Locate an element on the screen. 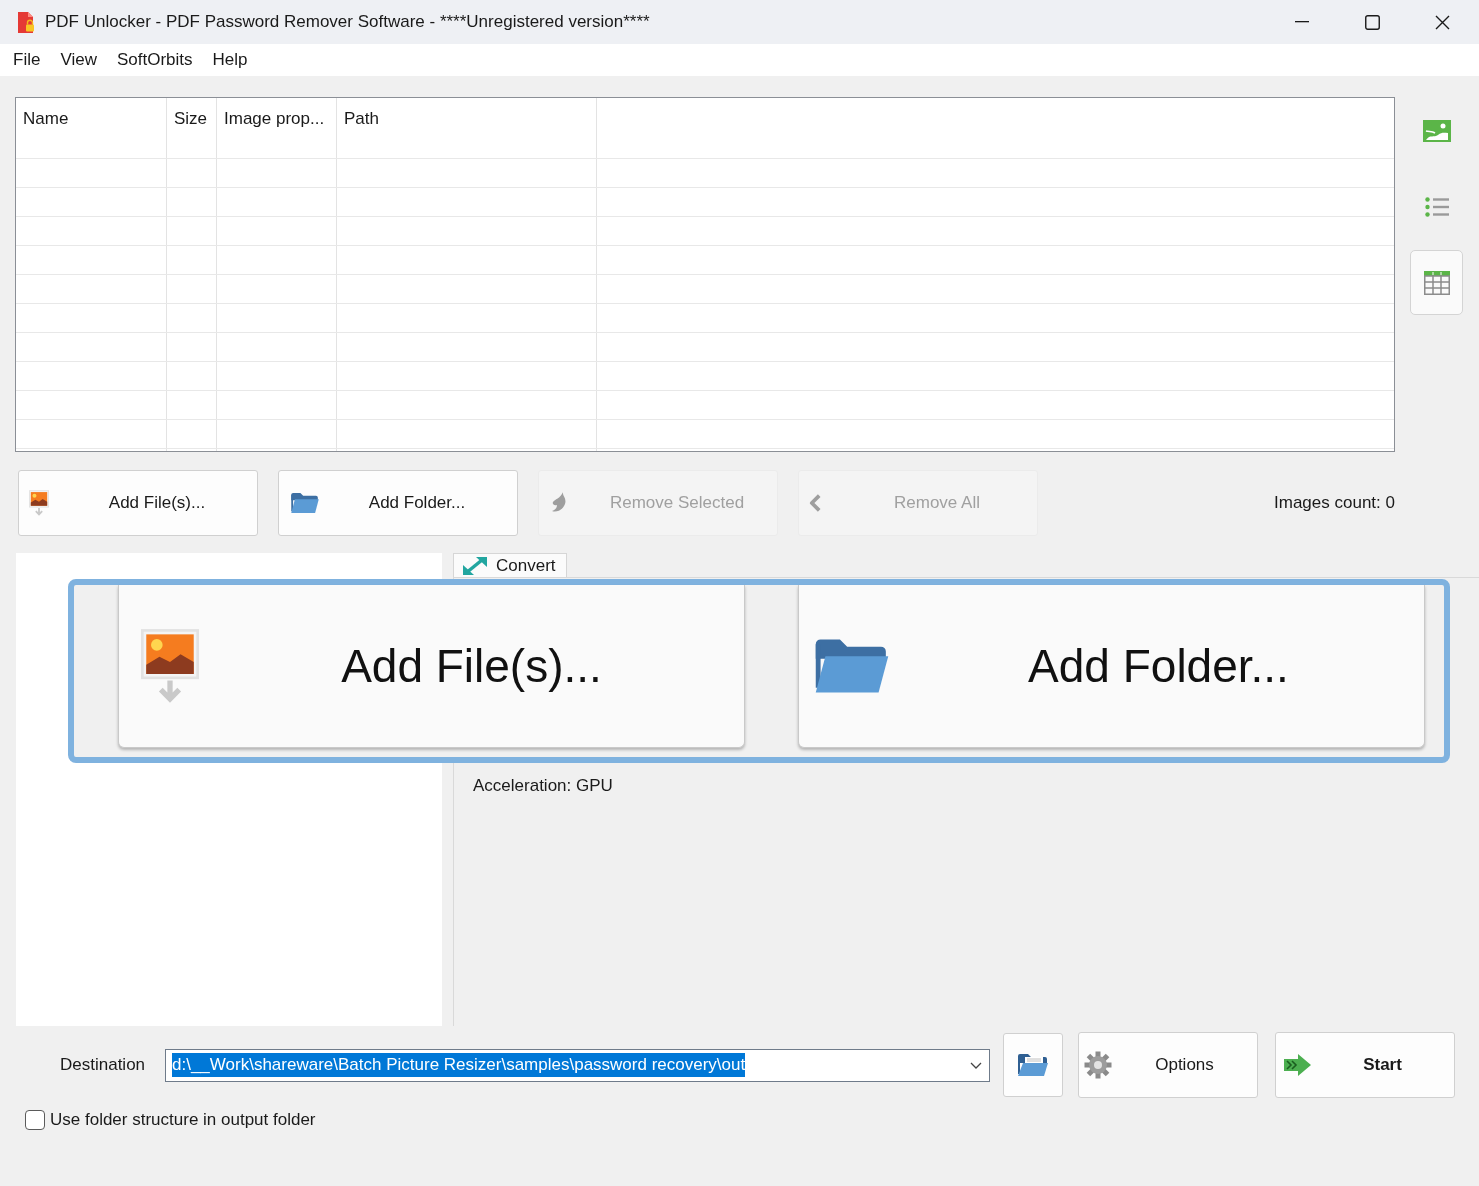 The height and width of the screenshot is (1186, 1479). images-count: Images count: 0 is located at coordinates (1334, 503).